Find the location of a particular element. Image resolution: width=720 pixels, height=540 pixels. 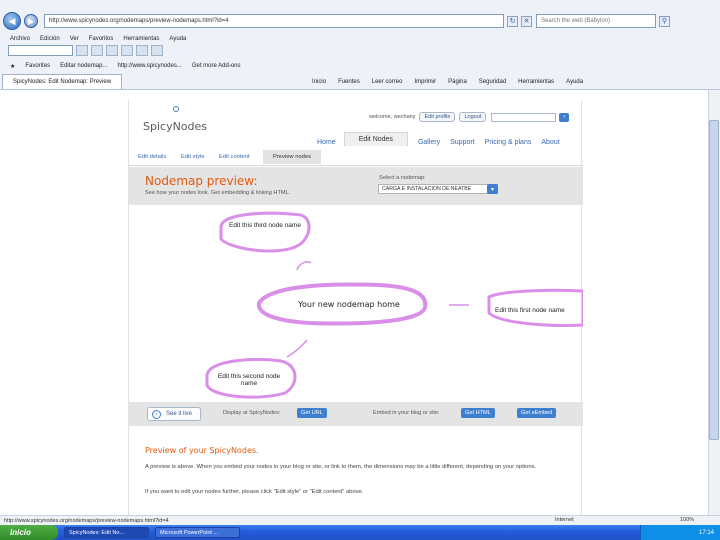

logout-button: Logout is located at coordinates (473, 117).